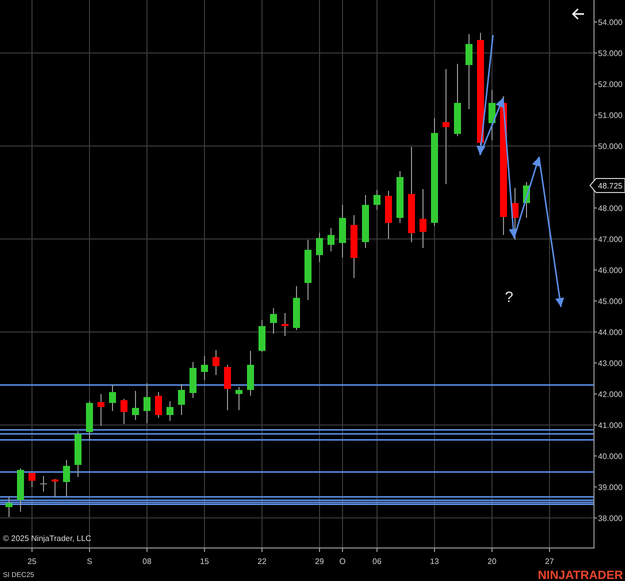 The height and width of the screenshot is (581, 625). What do you see at coordinates (47, 539) in the screenshot?
I see `copyright-text: © 2025 NinjaTrader, LLC` at bounding box center [47, 539].